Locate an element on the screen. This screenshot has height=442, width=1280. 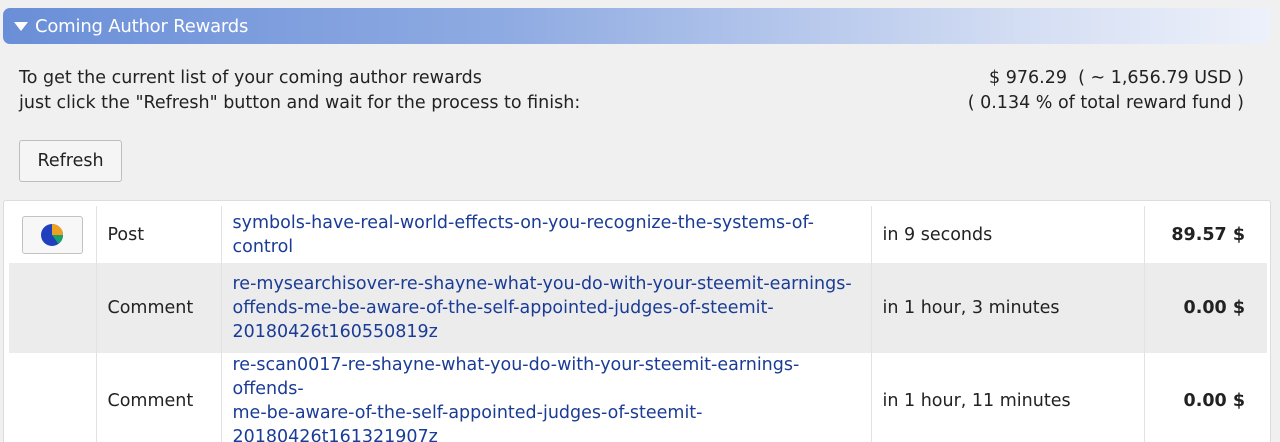
payout-time: in 1 hour, 11 minutes is located at coordinates (1008, 397).